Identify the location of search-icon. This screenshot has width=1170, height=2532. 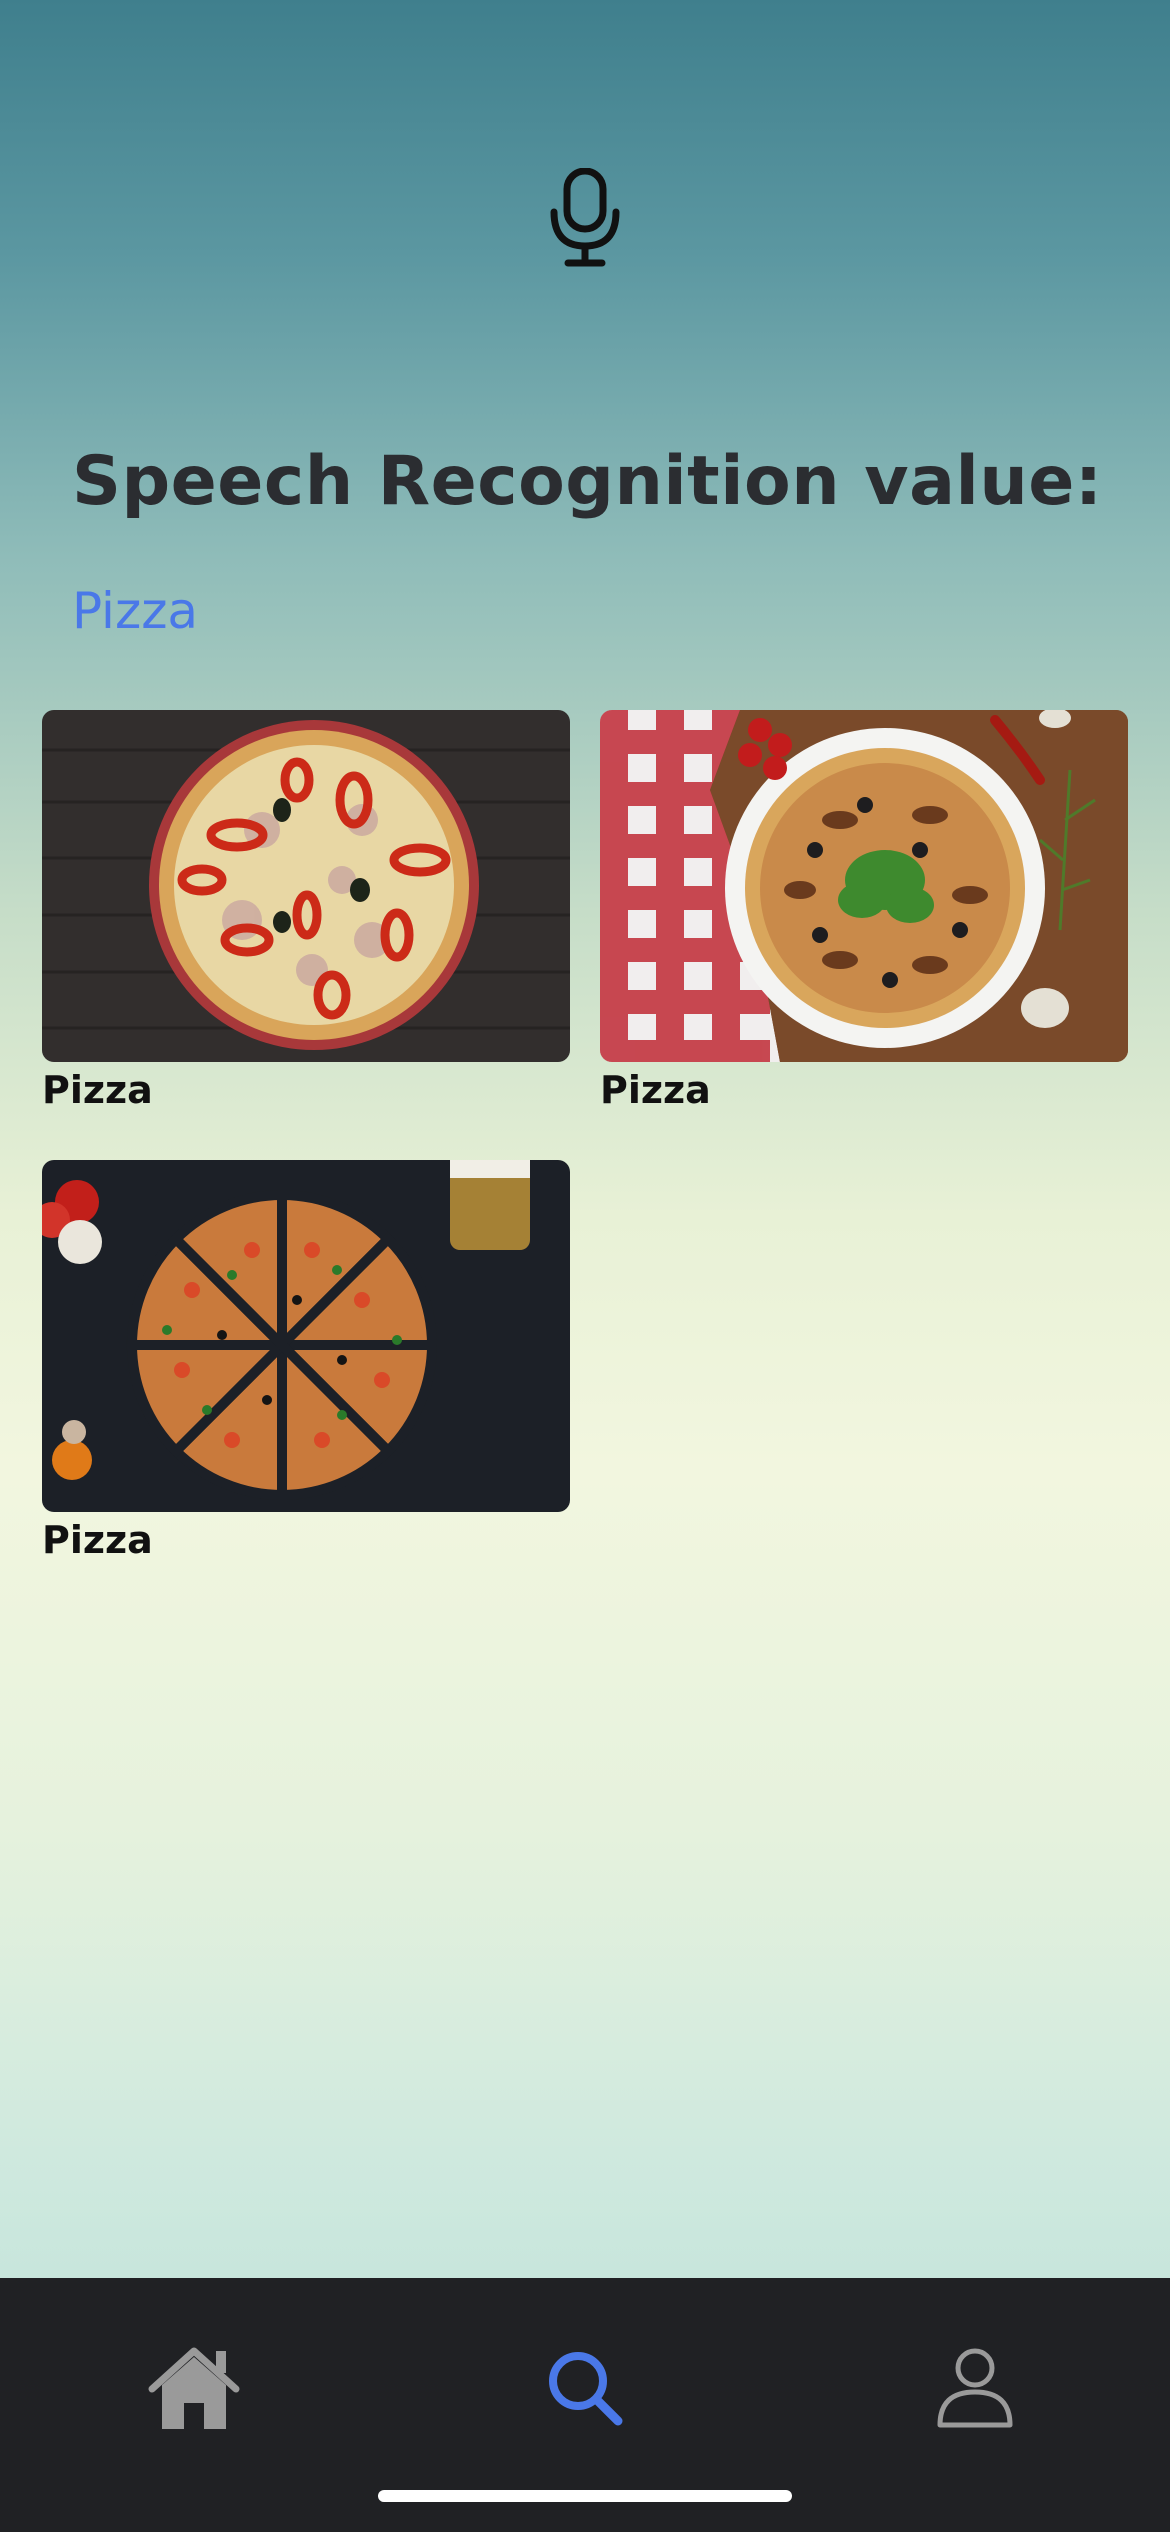
(586, 2389).